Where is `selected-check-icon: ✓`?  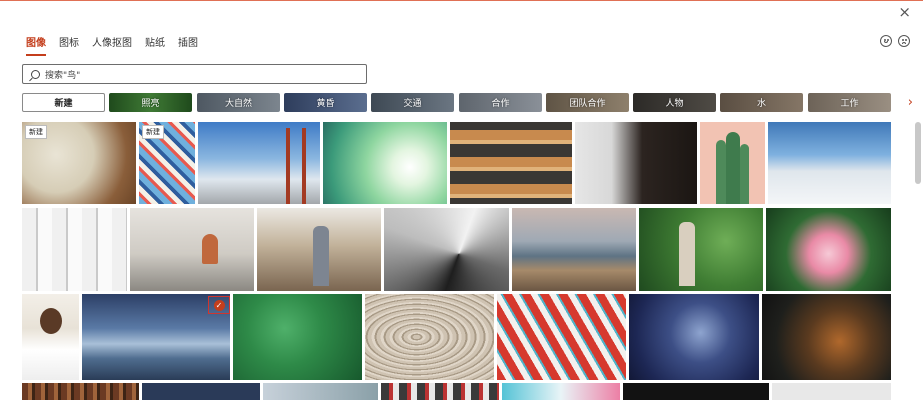
selected-check-icon: ✓ is located at coordinates (219, 305).